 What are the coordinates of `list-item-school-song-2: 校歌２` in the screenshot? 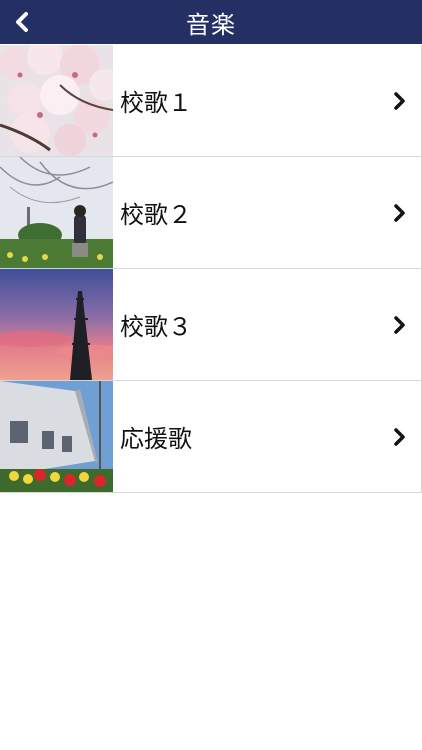 It's located at (211, 213).